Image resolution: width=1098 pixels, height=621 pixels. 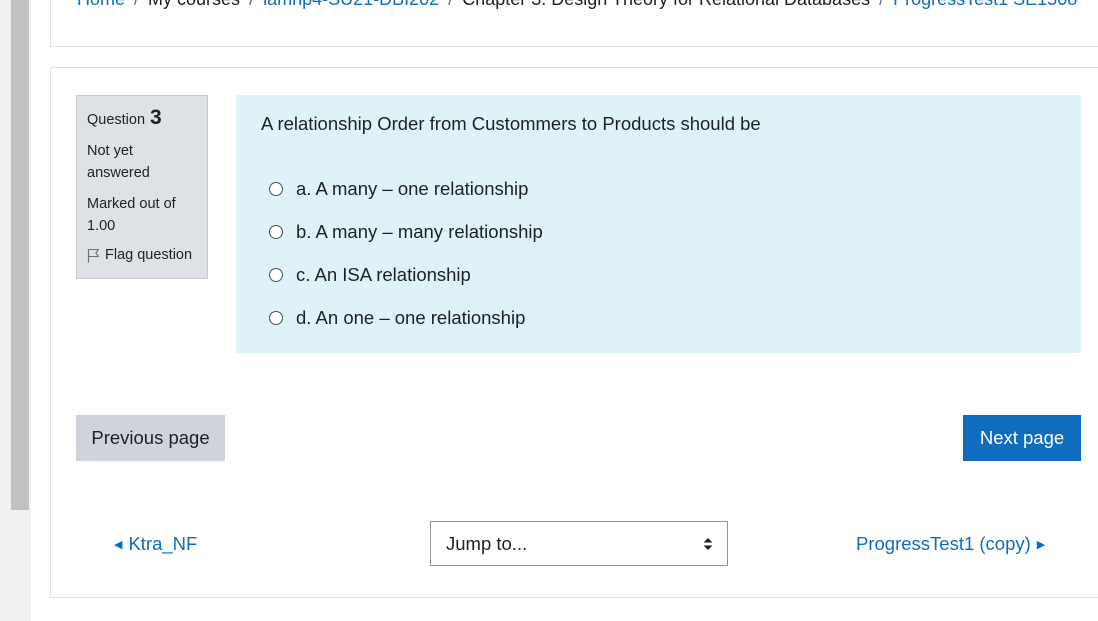 I want to click on answer-label: a. A many – one relationship, so click(x=412, y=188).